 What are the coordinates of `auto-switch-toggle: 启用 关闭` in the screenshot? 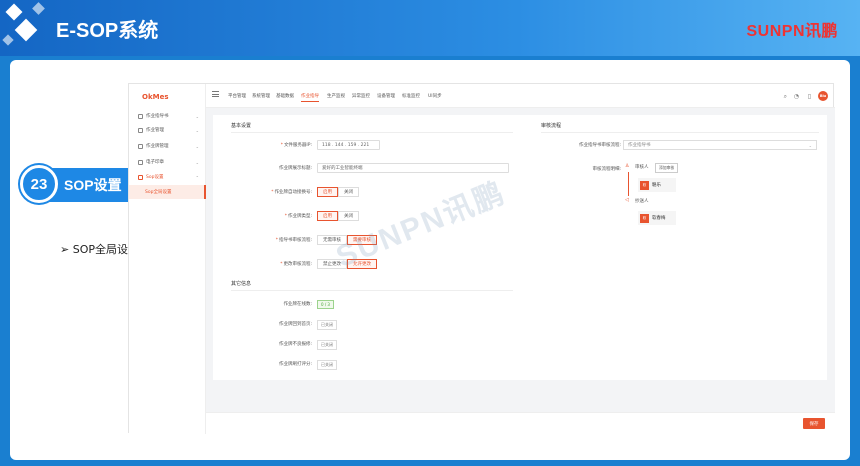 It's located at (338, 192).